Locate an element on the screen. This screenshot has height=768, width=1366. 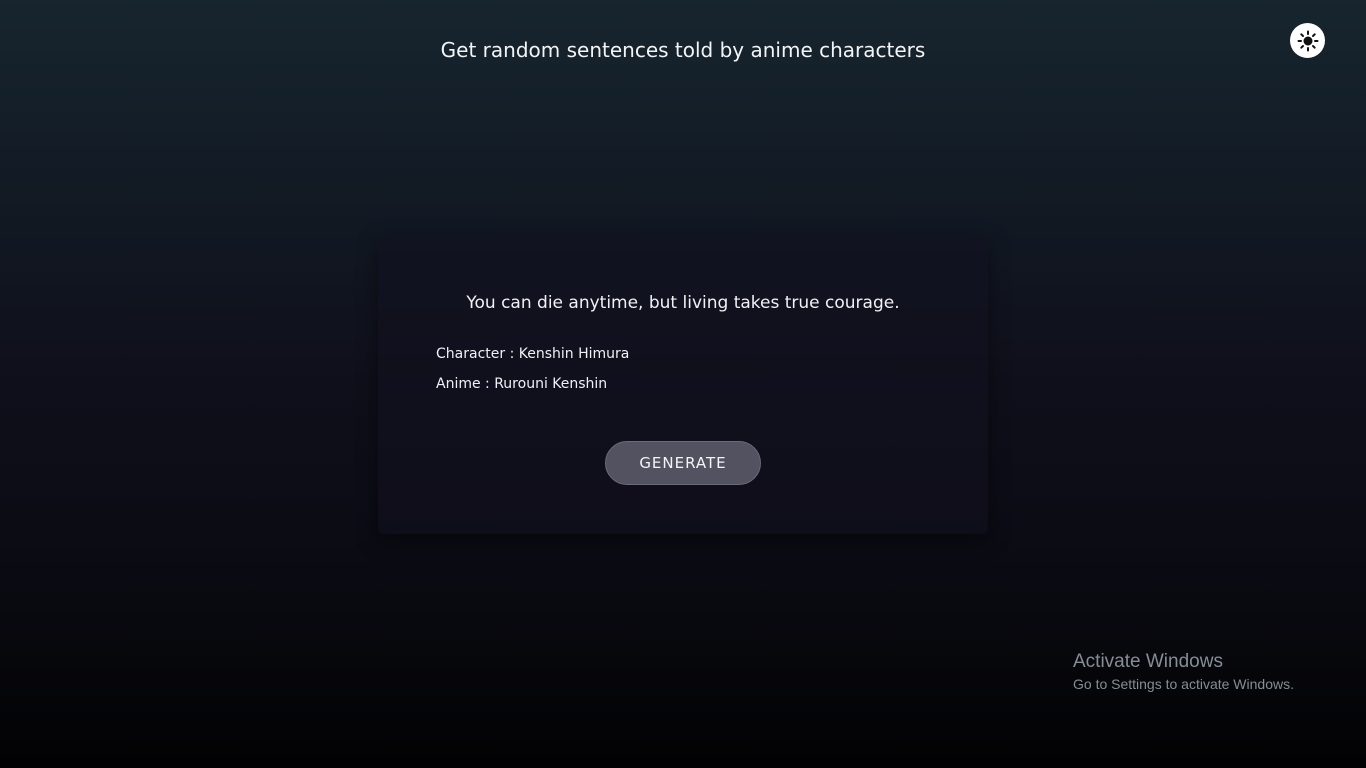
sun-icon is located at coordinates (1308, 41).